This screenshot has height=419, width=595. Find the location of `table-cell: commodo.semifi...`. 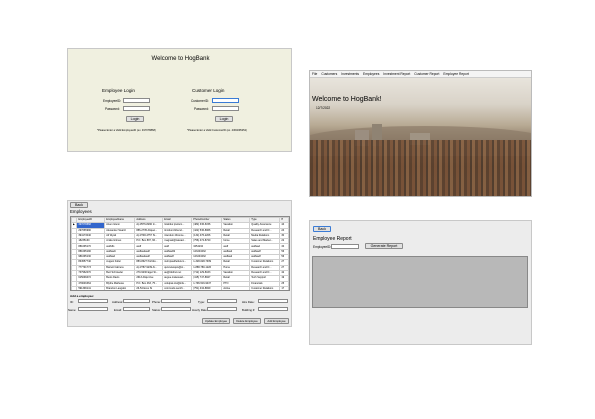

table-cell: commodo.semifi... is located at coordinates (177, 287).